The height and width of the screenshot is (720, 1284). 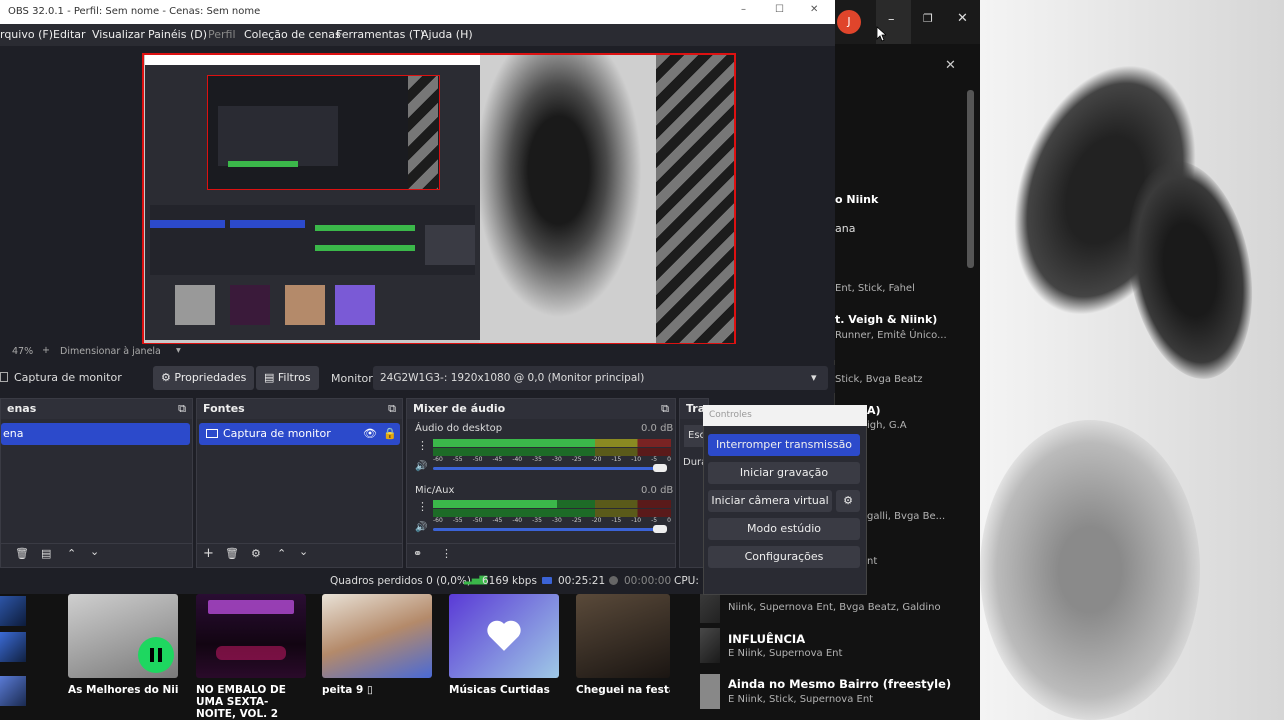 I want to click on start-recording-button: Iniciar gravação, so click(x=784, y=473).